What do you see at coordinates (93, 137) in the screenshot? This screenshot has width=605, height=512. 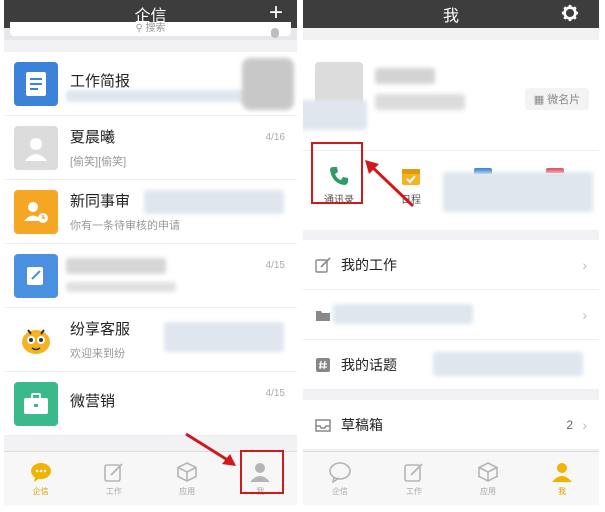 I see `chat-name: 夏晨曦` at bounding box center [93, 137].